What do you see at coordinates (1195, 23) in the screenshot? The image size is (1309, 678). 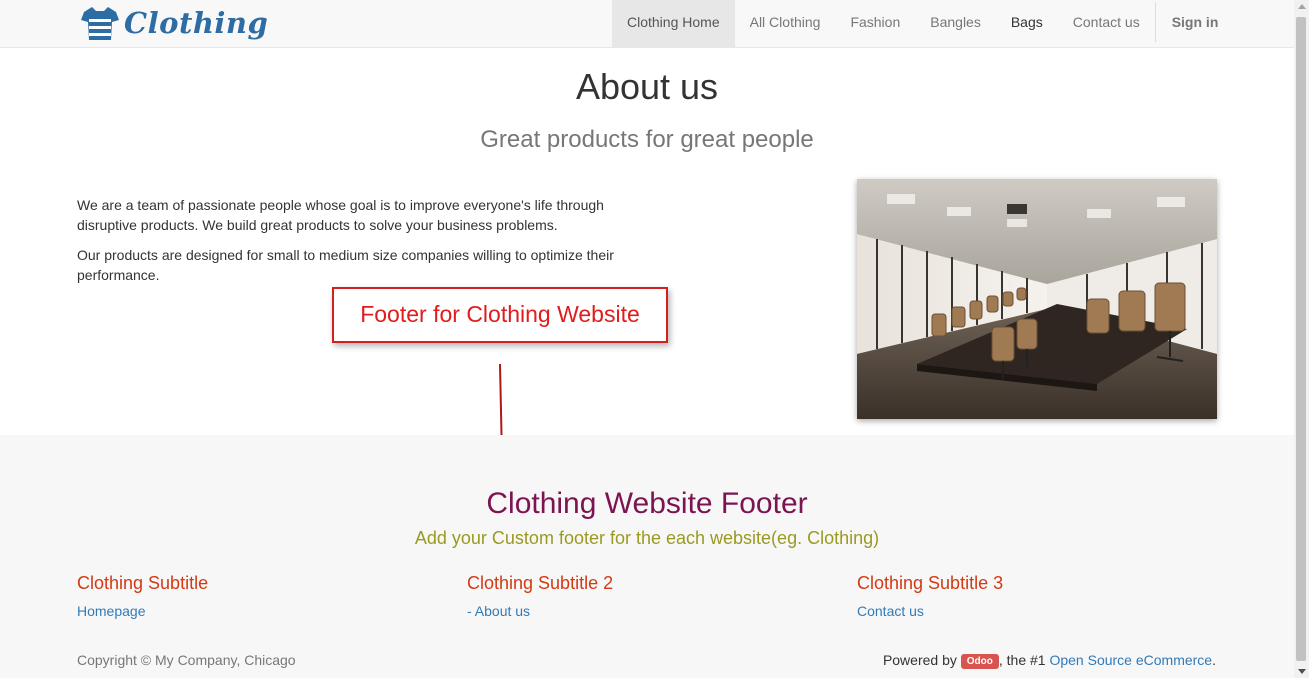 I see `sign-in-link: Sign in` at bounding box center [1195, 23].